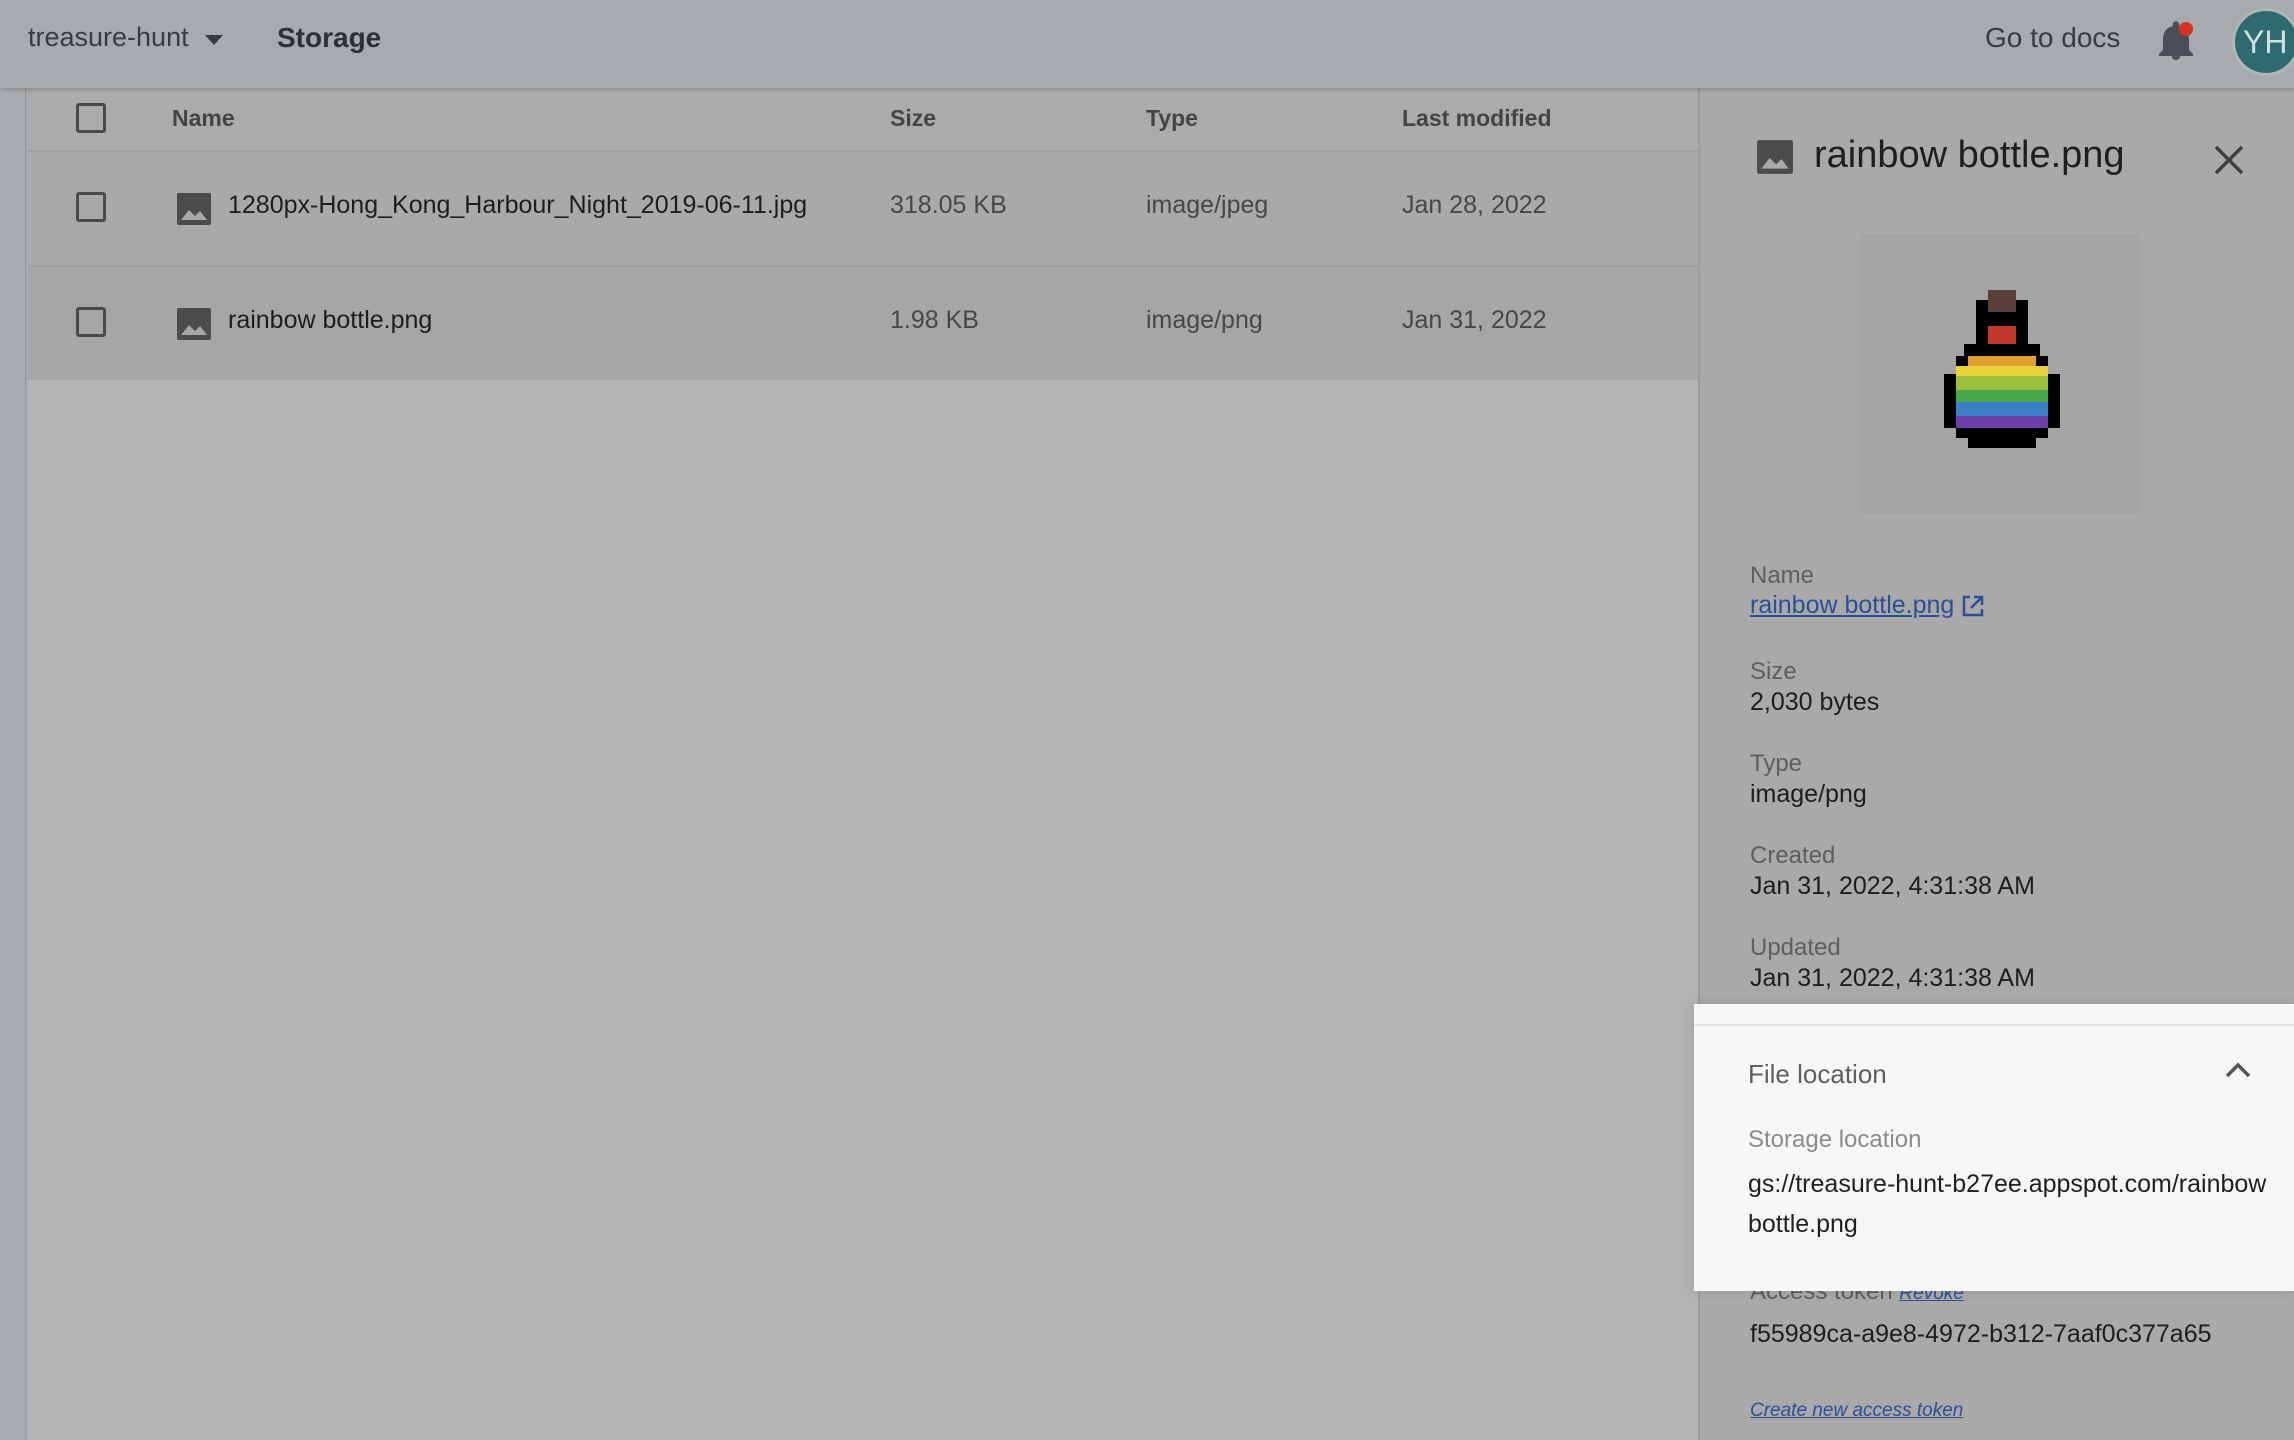 This screenshot has width=2294, height=1440. Describe the element at coordinates (1892, 978) in the screenshot. I see `updated-value: Jan 31, 2022, 4:31:38 AM` at that location.